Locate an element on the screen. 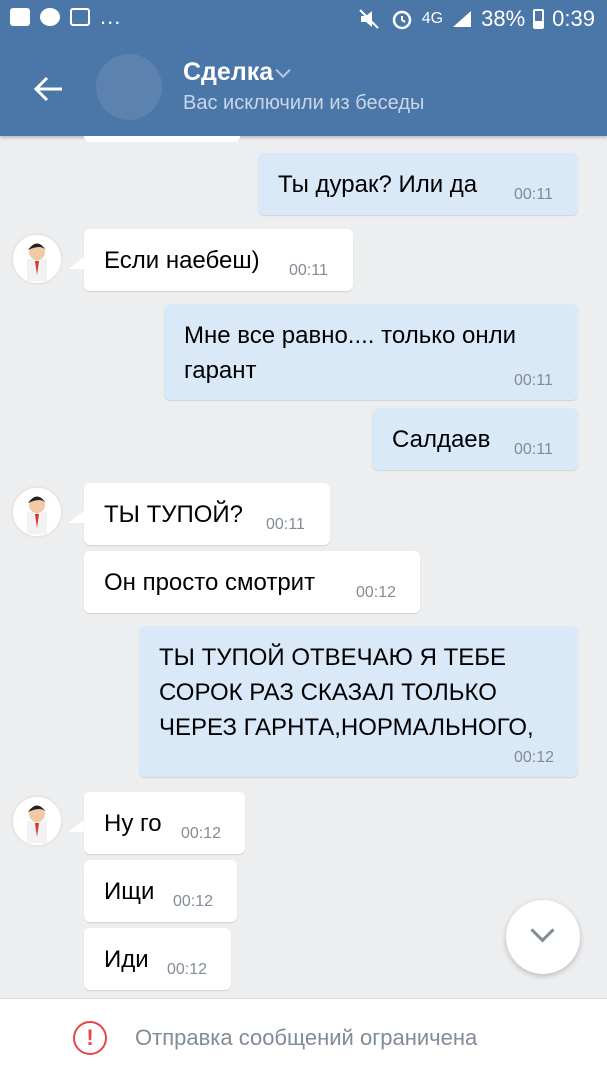 This screenshot has width=607, height=1080. chat-avatar is located at coordinates (129, 87).